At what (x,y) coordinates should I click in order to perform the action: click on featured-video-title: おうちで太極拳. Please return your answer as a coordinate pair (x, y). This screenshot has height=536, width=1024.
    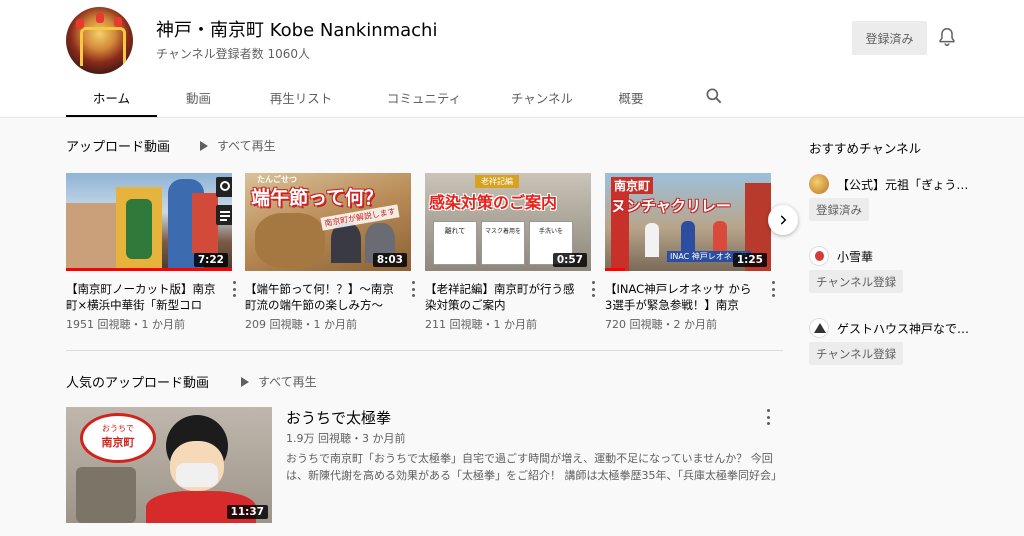
    Looking at the image, I should click on (338, 417).